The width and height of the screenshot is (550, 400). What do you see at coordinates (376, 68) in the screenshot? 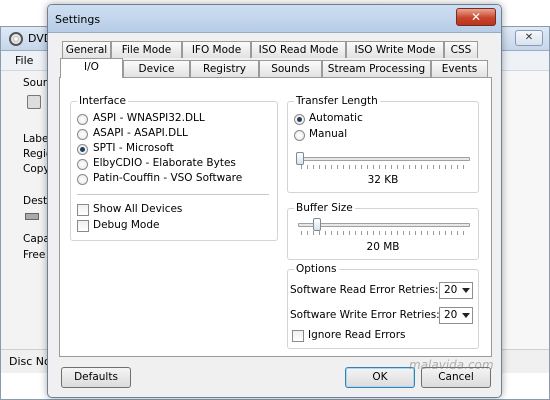
I see `tab-stream-processing: Stream Processing` at bounding box center [376, 68].